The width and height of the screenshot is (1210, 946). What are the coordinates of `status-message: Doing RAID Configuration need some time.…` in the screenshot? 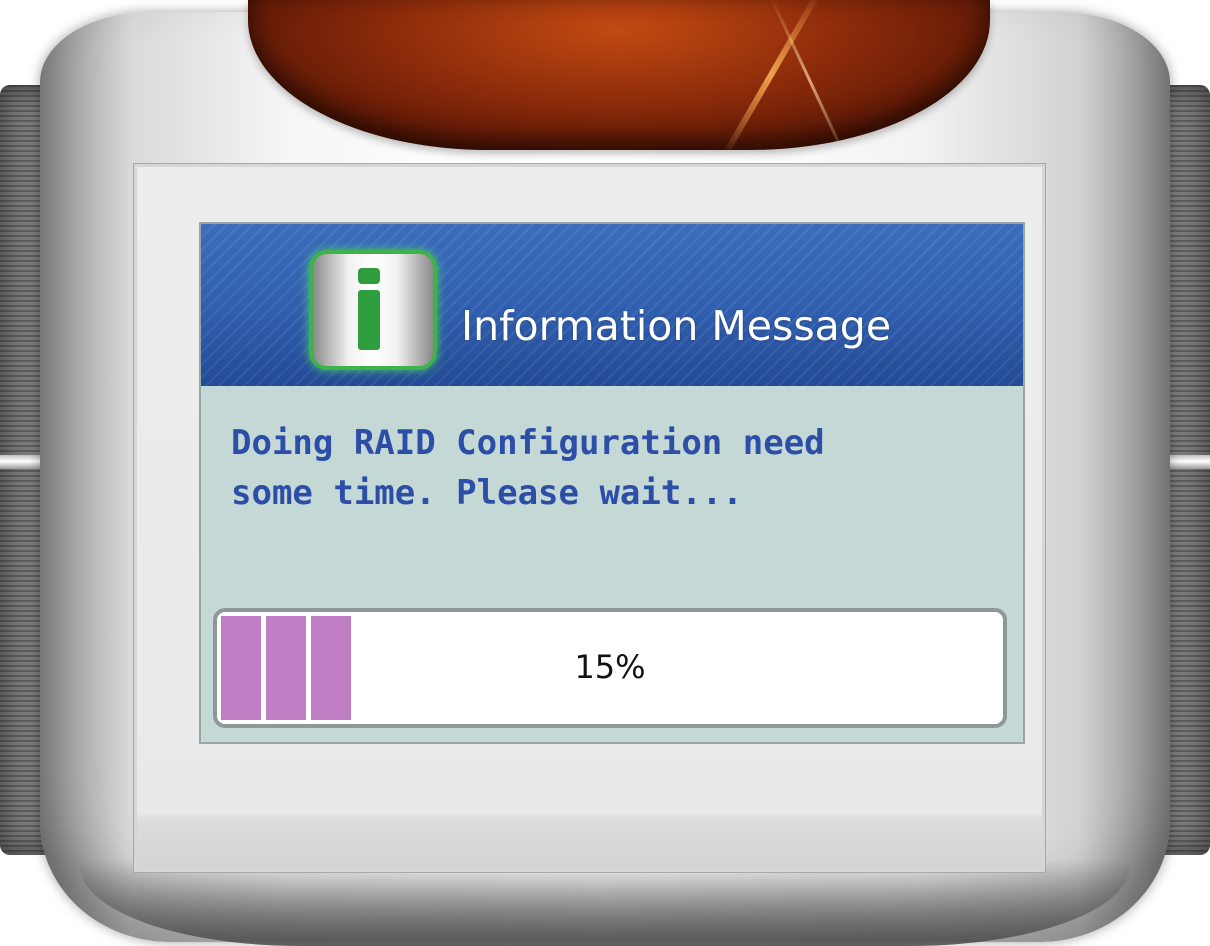 It's located at (616, 468).